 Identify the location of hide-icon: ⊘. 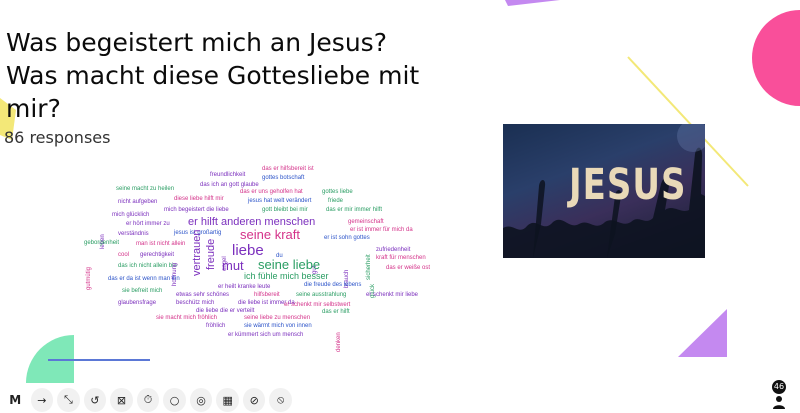
(254, 400).